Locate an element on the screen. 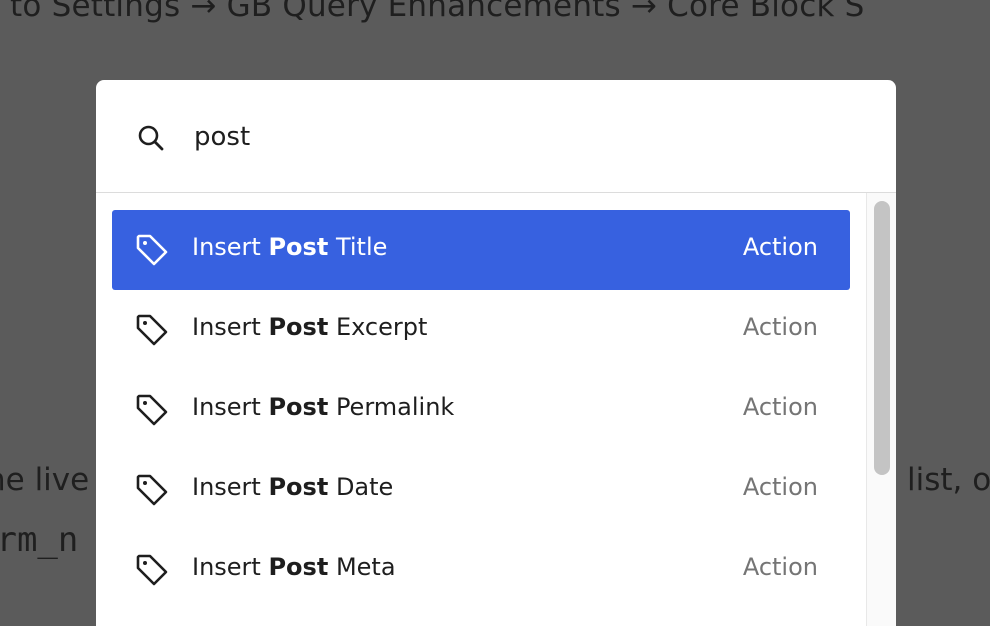 Image resolution: width=990 pixels, height=626 pixels. result-label: Insert Post Meta is located at coordinates (294, 567).